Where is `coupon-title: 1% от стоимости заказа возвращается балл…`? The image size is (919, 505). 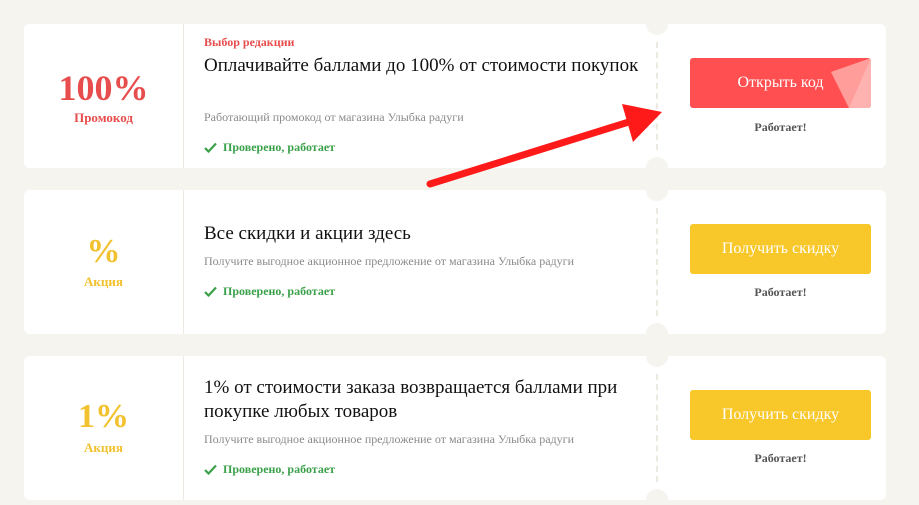 coupon-title: 1% от стоимости заказа возвращается балл… is located at coordinates (411, 399).